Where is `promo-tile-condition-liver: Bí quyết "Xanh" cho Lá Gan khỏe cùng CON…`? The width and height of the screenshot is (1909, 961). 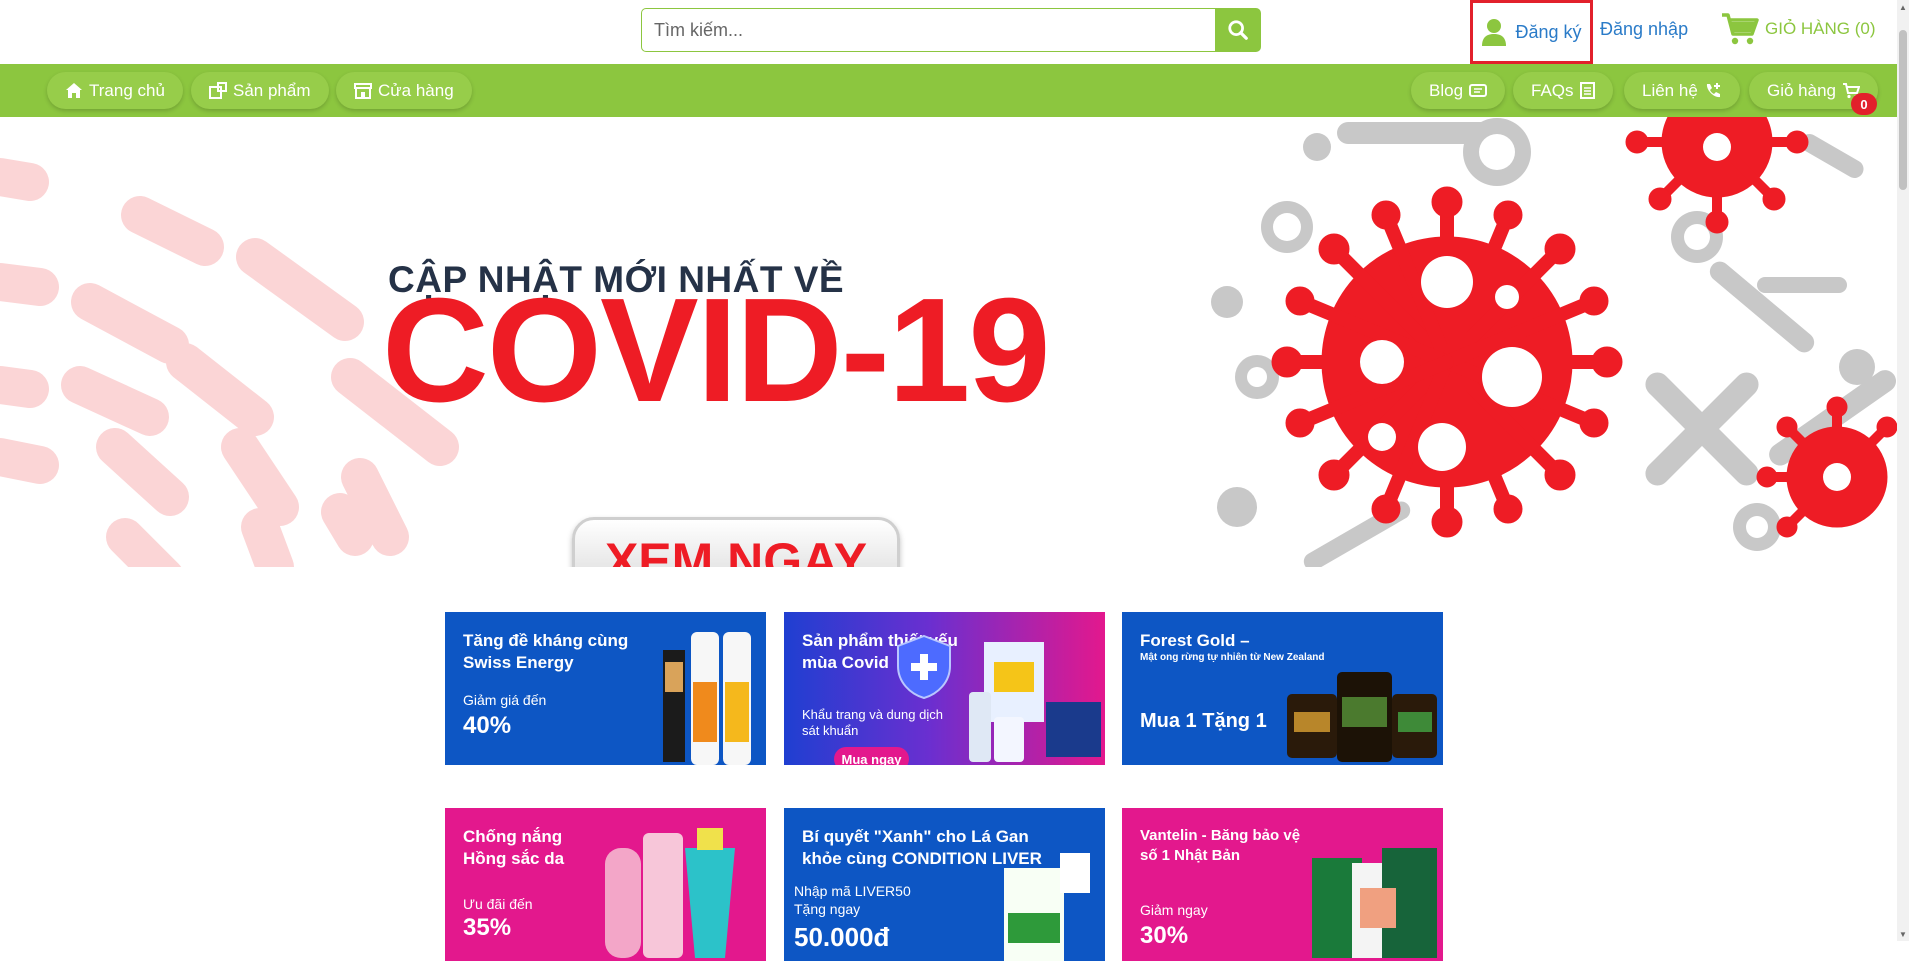 promo-tile-condition-liver: Bí quyết "Xanh" cho Lá Gan khỏe cùng CON… is located at coordinates (944, 884).